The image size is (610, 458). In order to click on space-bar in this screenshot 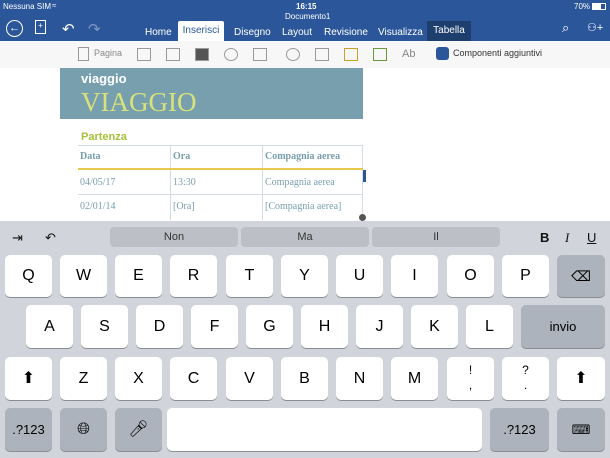, I will do `click(324, 429)`.